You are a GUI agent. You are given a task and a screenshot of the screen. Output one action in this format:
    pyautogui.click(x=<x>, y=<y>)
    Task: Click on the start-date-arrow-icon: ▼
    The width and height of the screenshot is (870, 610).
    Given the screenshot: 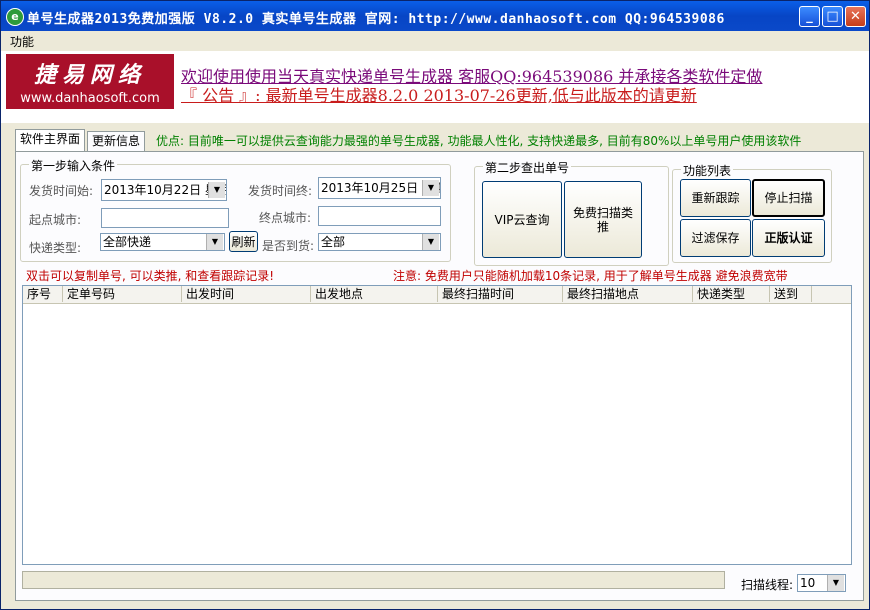 What is the action you would take?
    pyautogui.click(x=216, y=190)
    